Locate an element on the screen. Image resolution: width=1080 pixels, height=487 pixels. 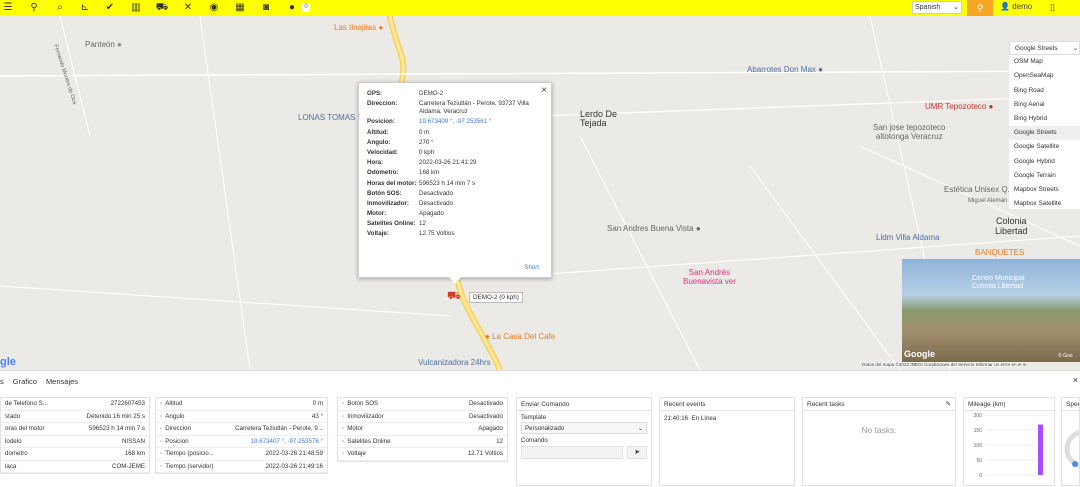
town-lerdo-de-tejada: Lerdo De Tejada is located at coordinates (599, 118).